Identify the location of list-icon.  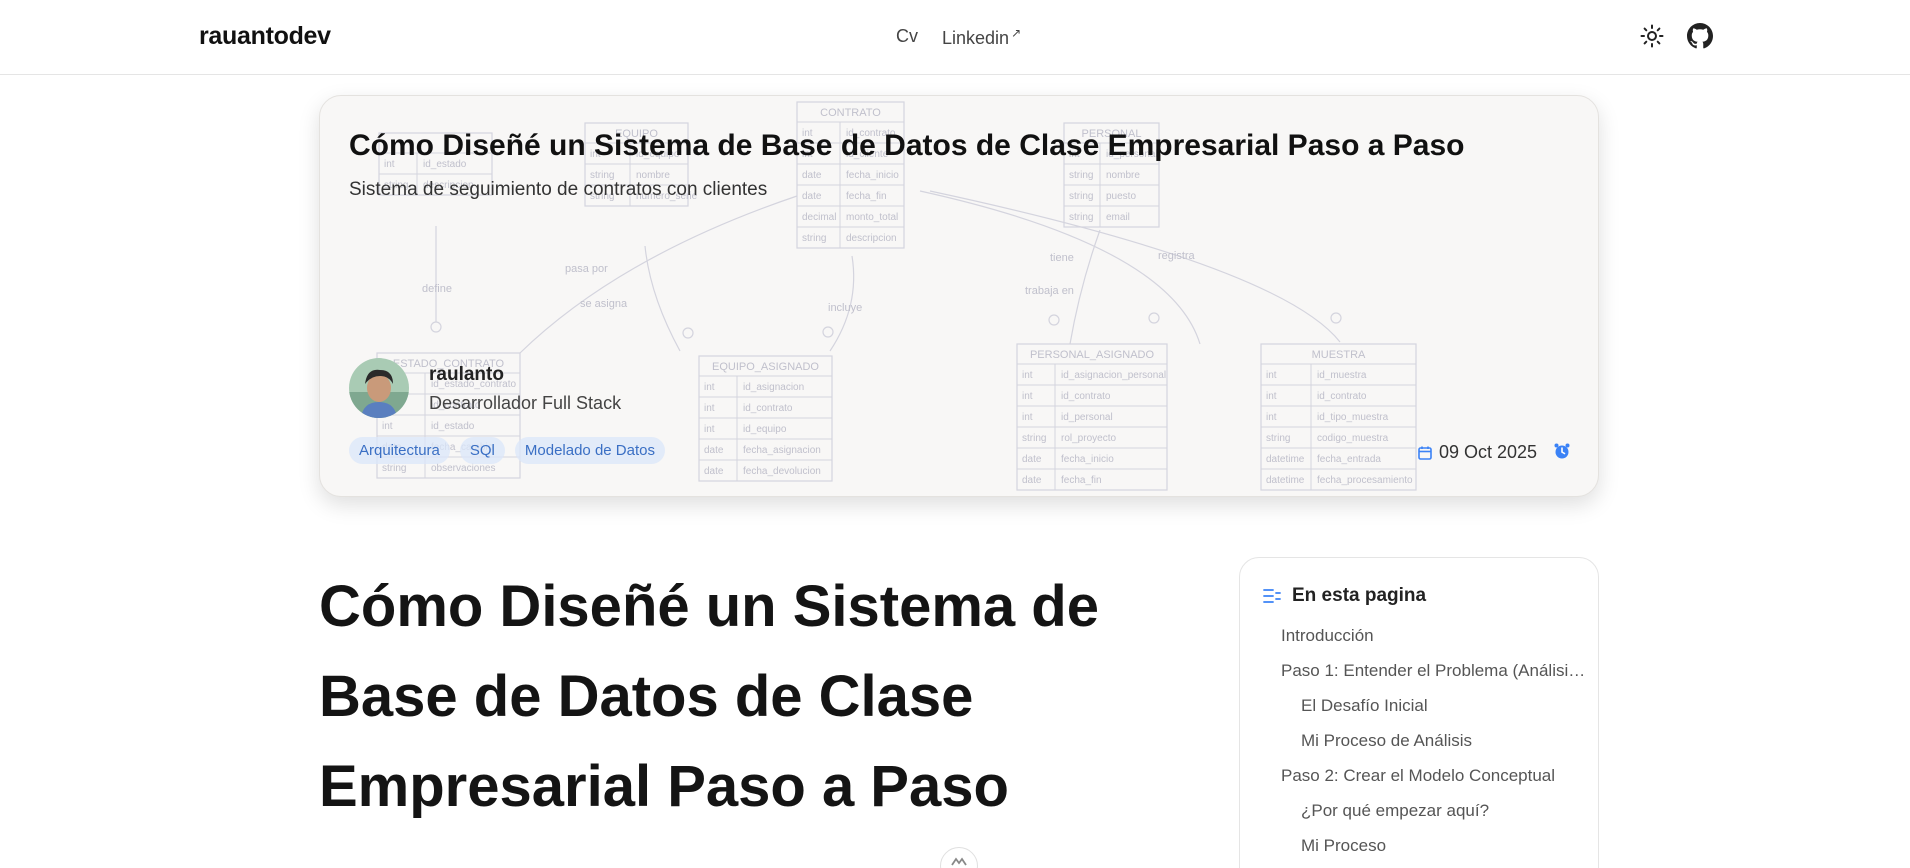
(1272, 596).